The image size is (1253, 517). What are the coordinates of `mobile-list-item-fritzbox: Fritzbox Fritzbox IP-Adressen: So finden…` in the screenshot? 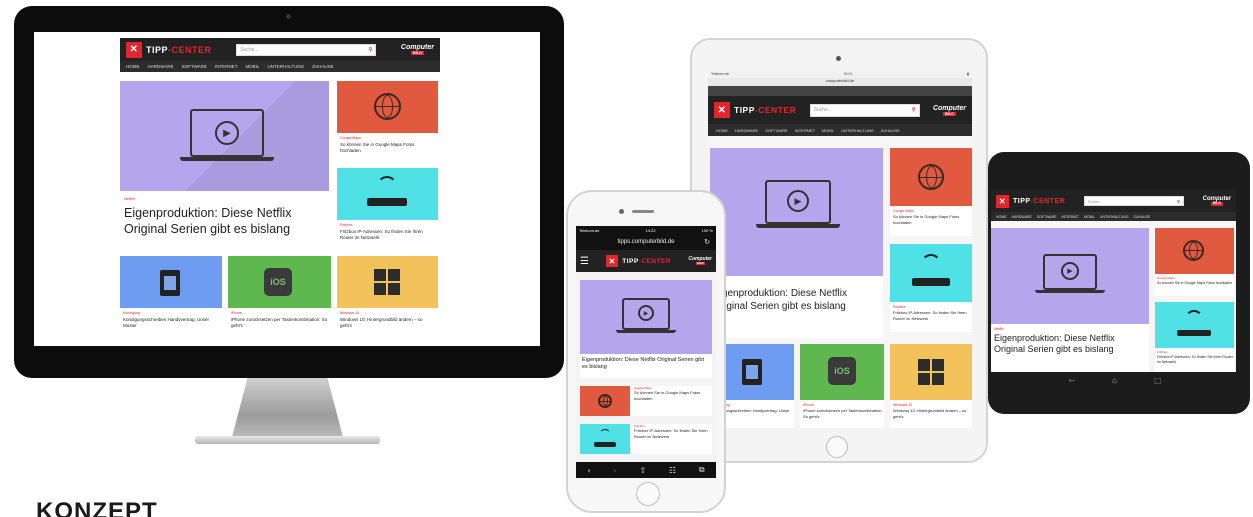 It's located at (646, 439).